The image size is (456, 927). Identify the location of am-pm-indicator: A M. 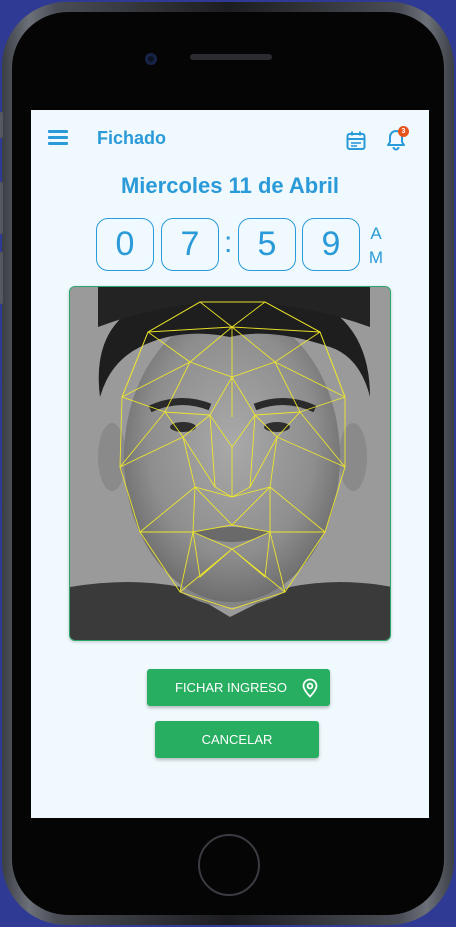
(376, 246).